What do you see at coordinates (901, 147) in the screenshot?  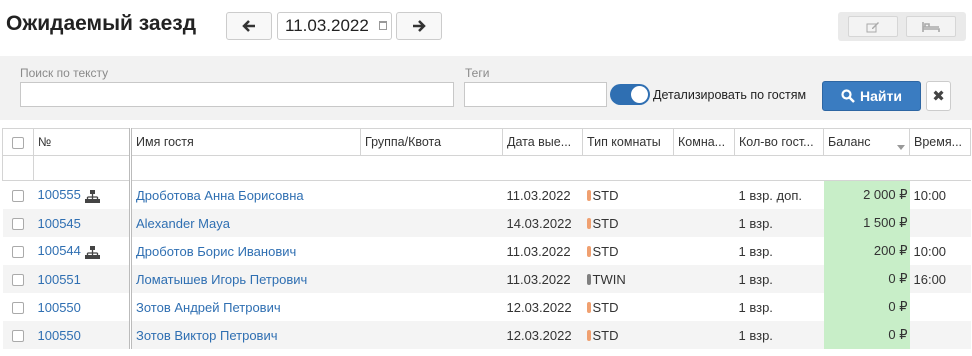 I see `sort-desc-icon` at bounding box center [901, 147].